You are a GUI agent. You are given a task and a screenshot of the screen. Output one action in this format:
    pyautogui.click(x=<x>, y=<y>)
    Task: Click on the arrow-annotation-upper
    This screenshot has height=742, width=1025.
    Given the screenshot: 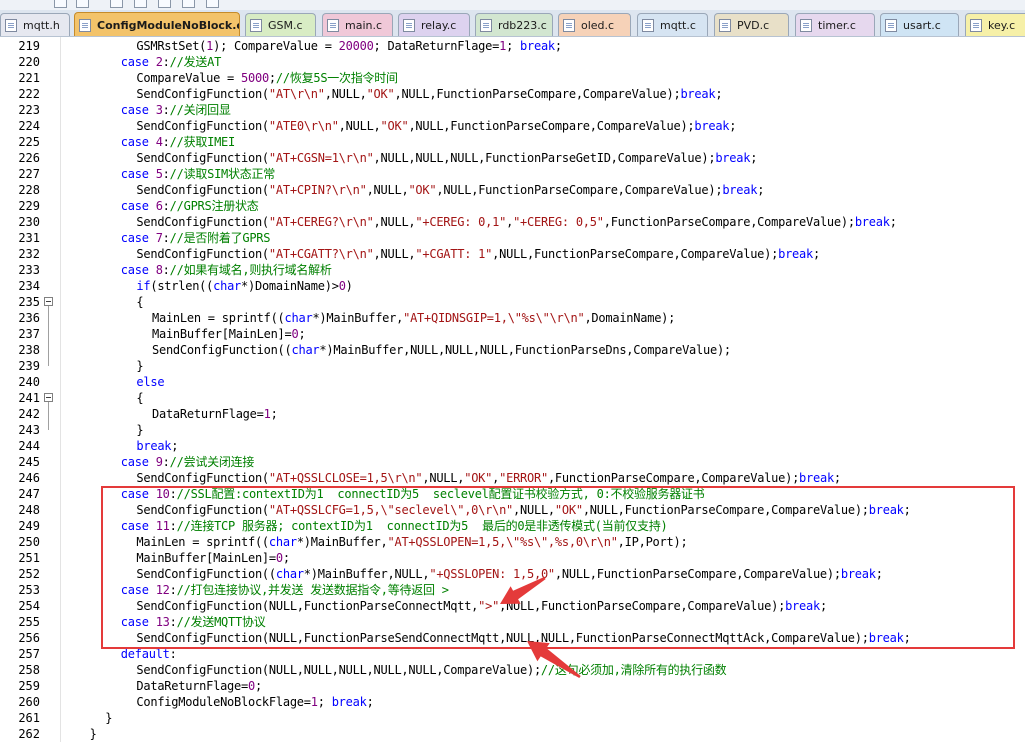 What is the action you would take?
    pyautogui.click(x=523, y=590)
    